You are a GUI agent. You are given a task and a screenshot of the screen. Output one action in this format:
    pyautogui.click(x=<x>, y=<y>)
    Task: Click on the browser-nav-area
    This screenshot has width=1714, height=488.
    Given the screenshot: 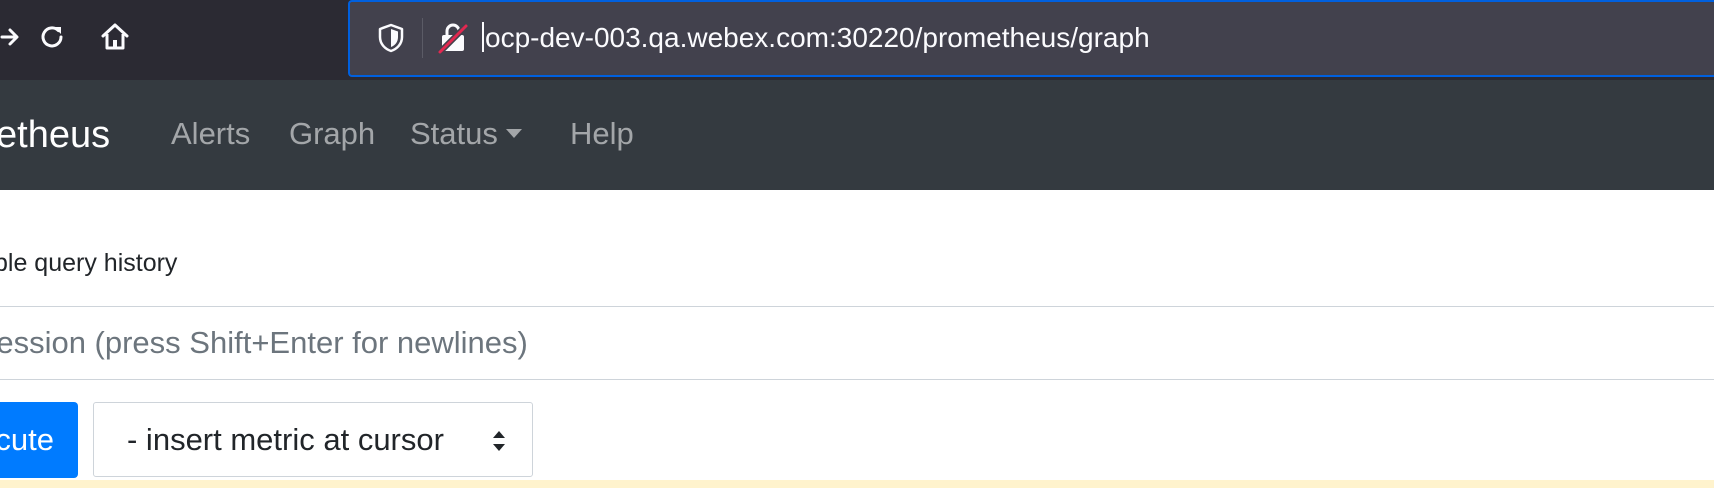 What is the action you would take?
    pyautogui.click(x=174, y=39)
    